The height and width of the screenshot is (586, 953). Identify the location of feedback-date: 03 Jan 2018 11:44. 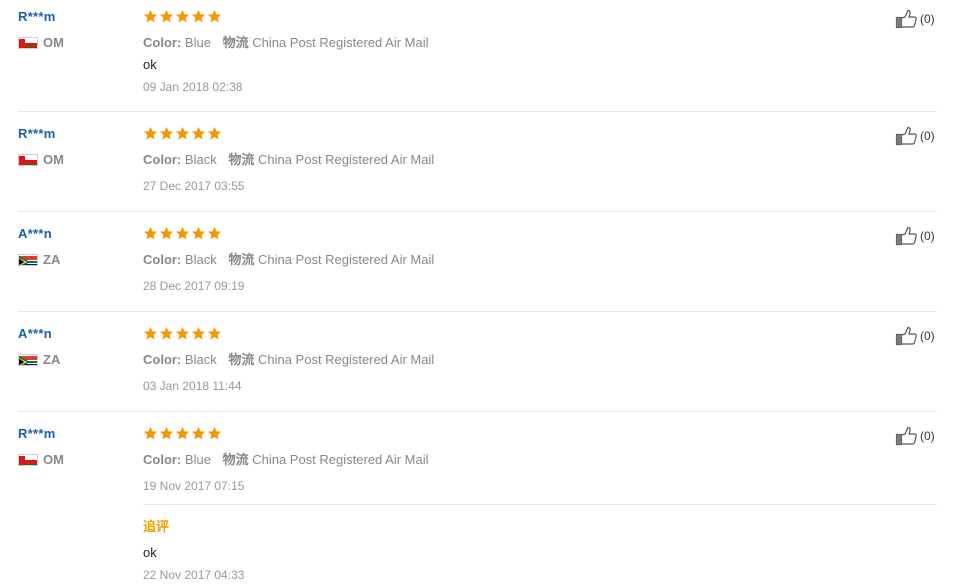
(192, 386).